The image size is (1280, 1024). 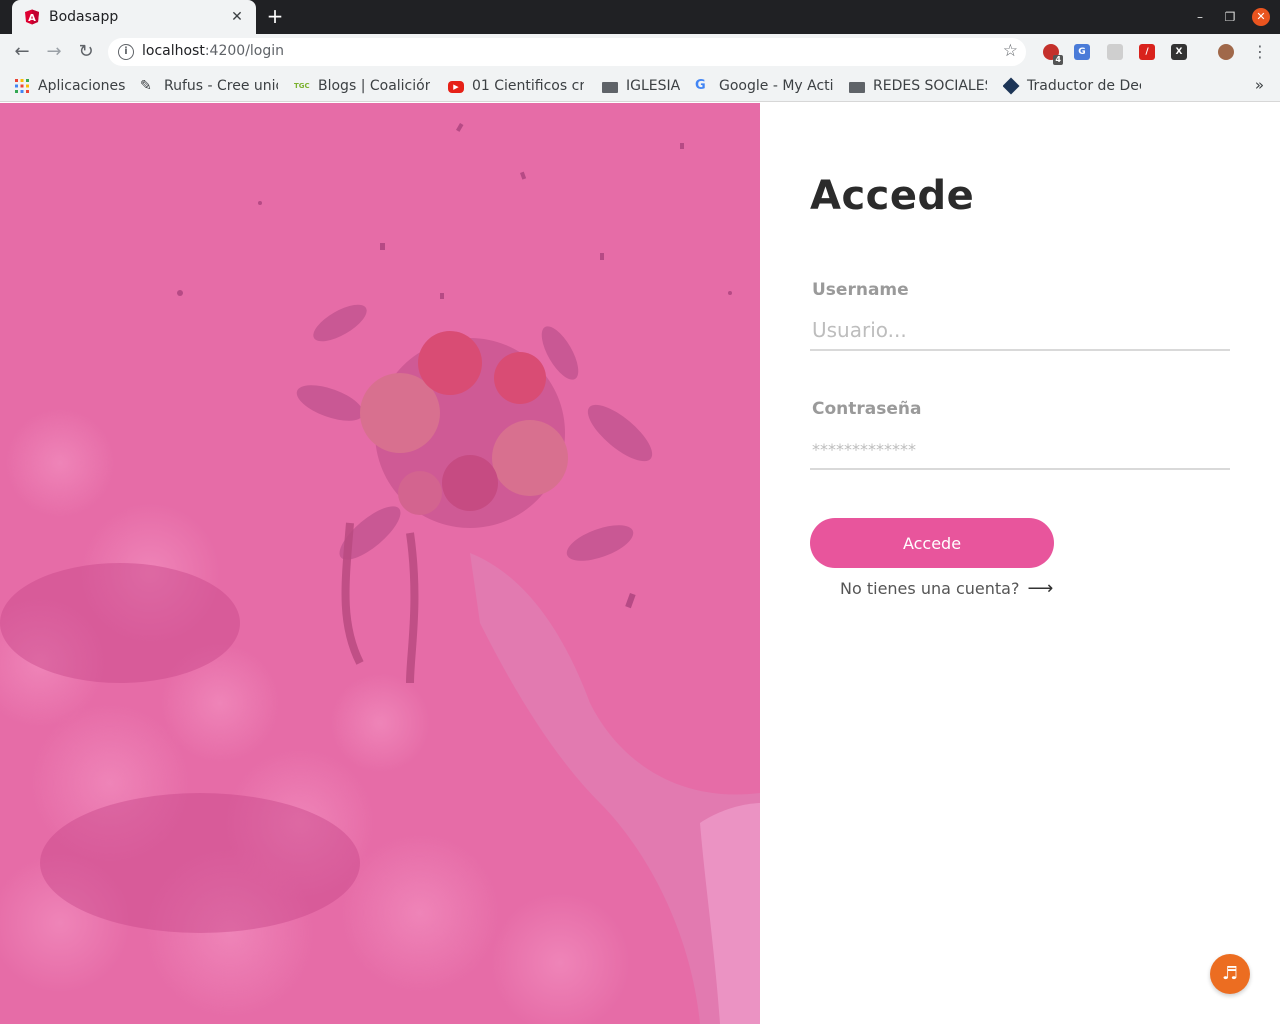 I want to click on back-icon: ←, so click(x=22, y=52).